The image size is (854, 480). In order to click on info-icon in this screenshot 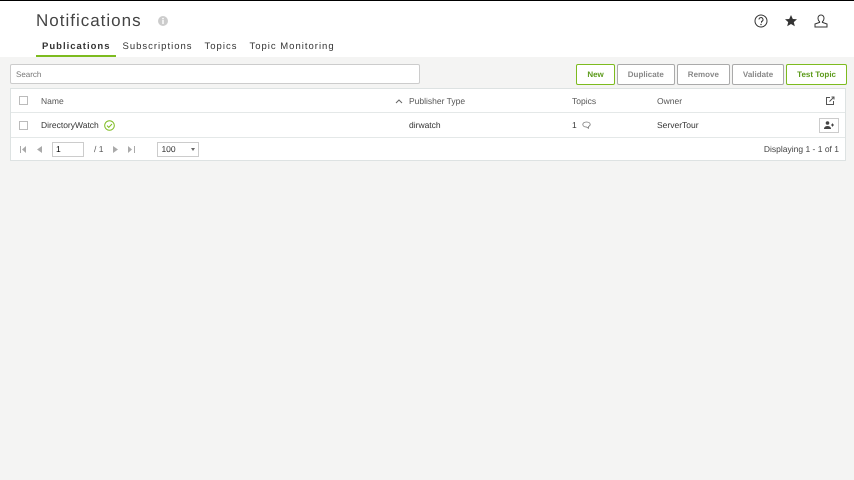, I will do `click(163, 21)`.